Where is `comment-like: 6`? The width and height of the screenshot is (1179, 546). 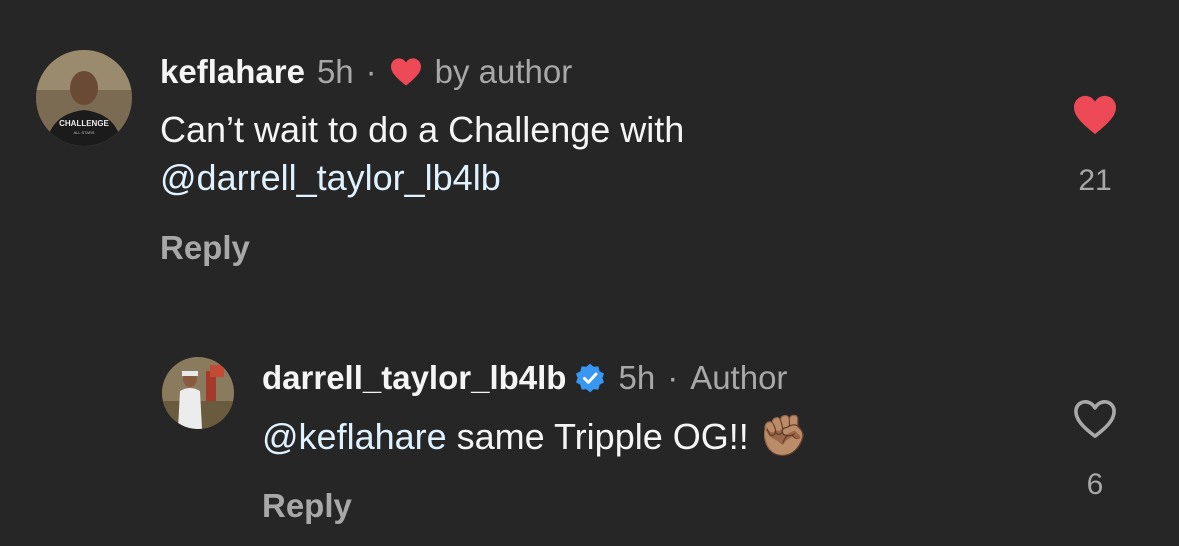
comment-like: 6 is located at coordinates (1095, 450).